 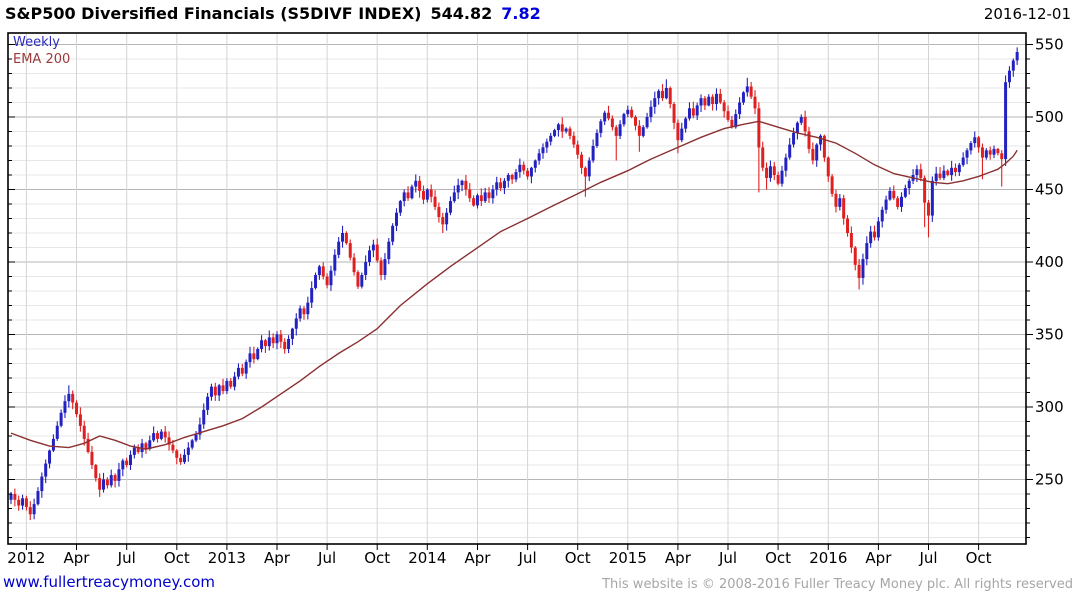 I want to click on svg-text: 350, so click(x=1049, y=335).